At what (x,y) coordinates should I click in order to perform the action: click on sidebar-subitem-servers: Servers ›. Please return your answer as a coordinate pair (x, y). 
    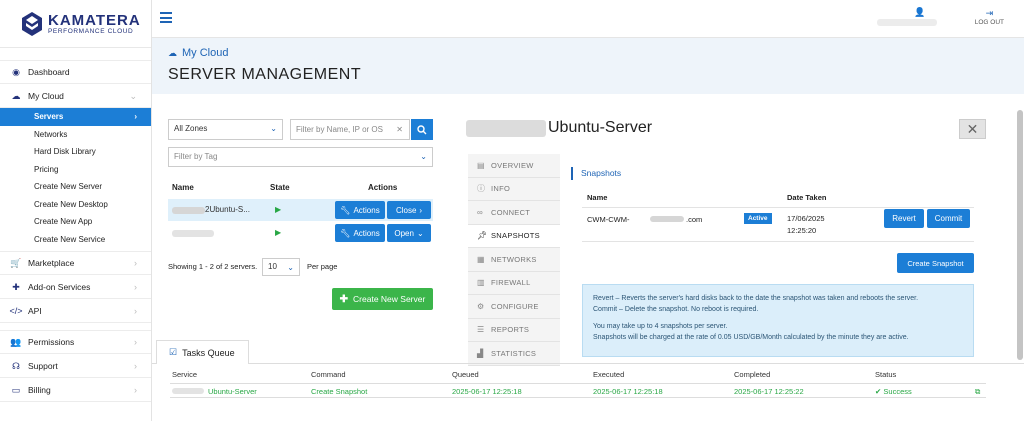
    Looking at the image, I should click on (75, 117).